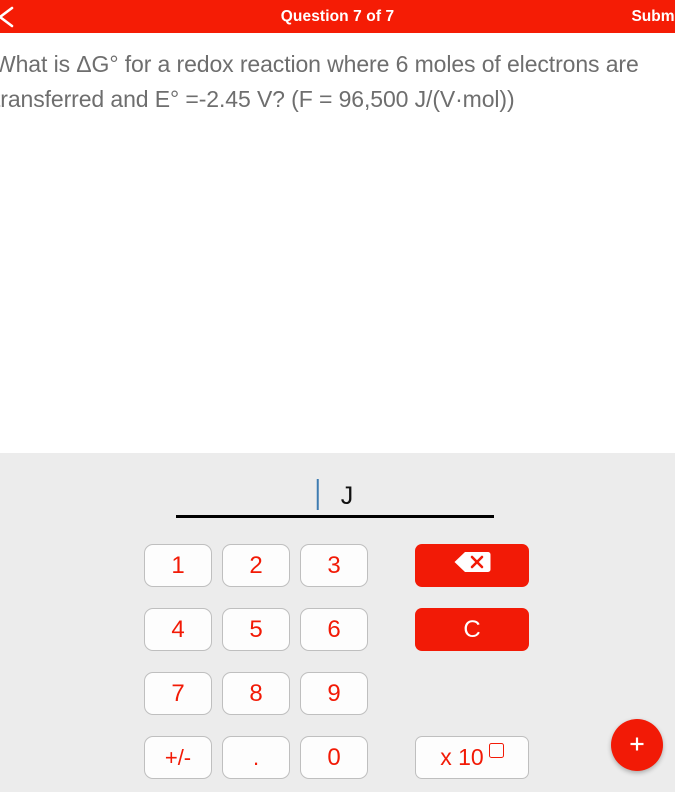 Image resolution: width=675 pixels, height=792 pixels. What do you see at coordinates (178, 565) in the screenshot?
I see `key-1: 1` at bounding box center [178, 565].